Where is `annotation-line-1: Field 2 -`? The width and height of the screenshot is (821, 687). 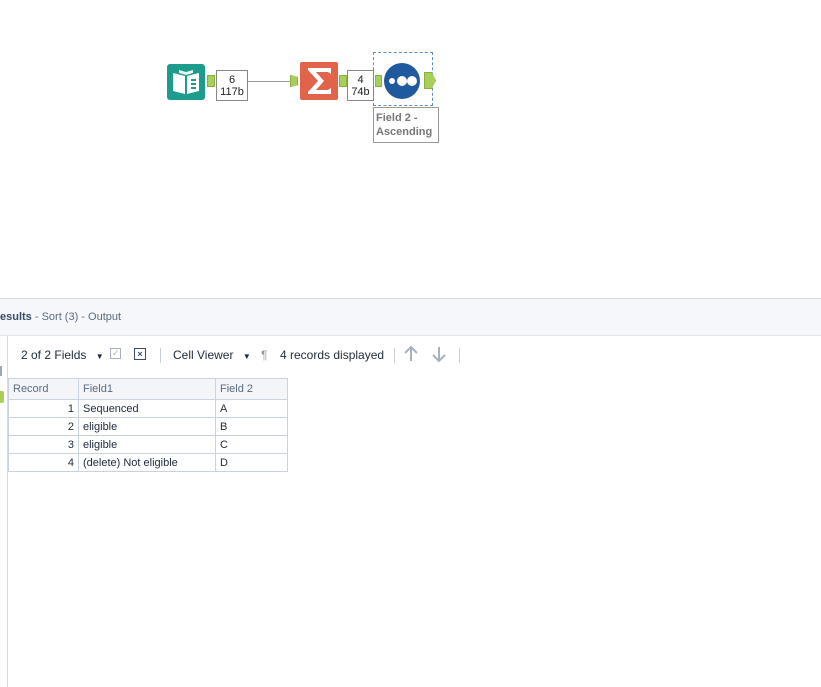 annotation-line-1: Field 2 - is located at coordinates (397, 118).